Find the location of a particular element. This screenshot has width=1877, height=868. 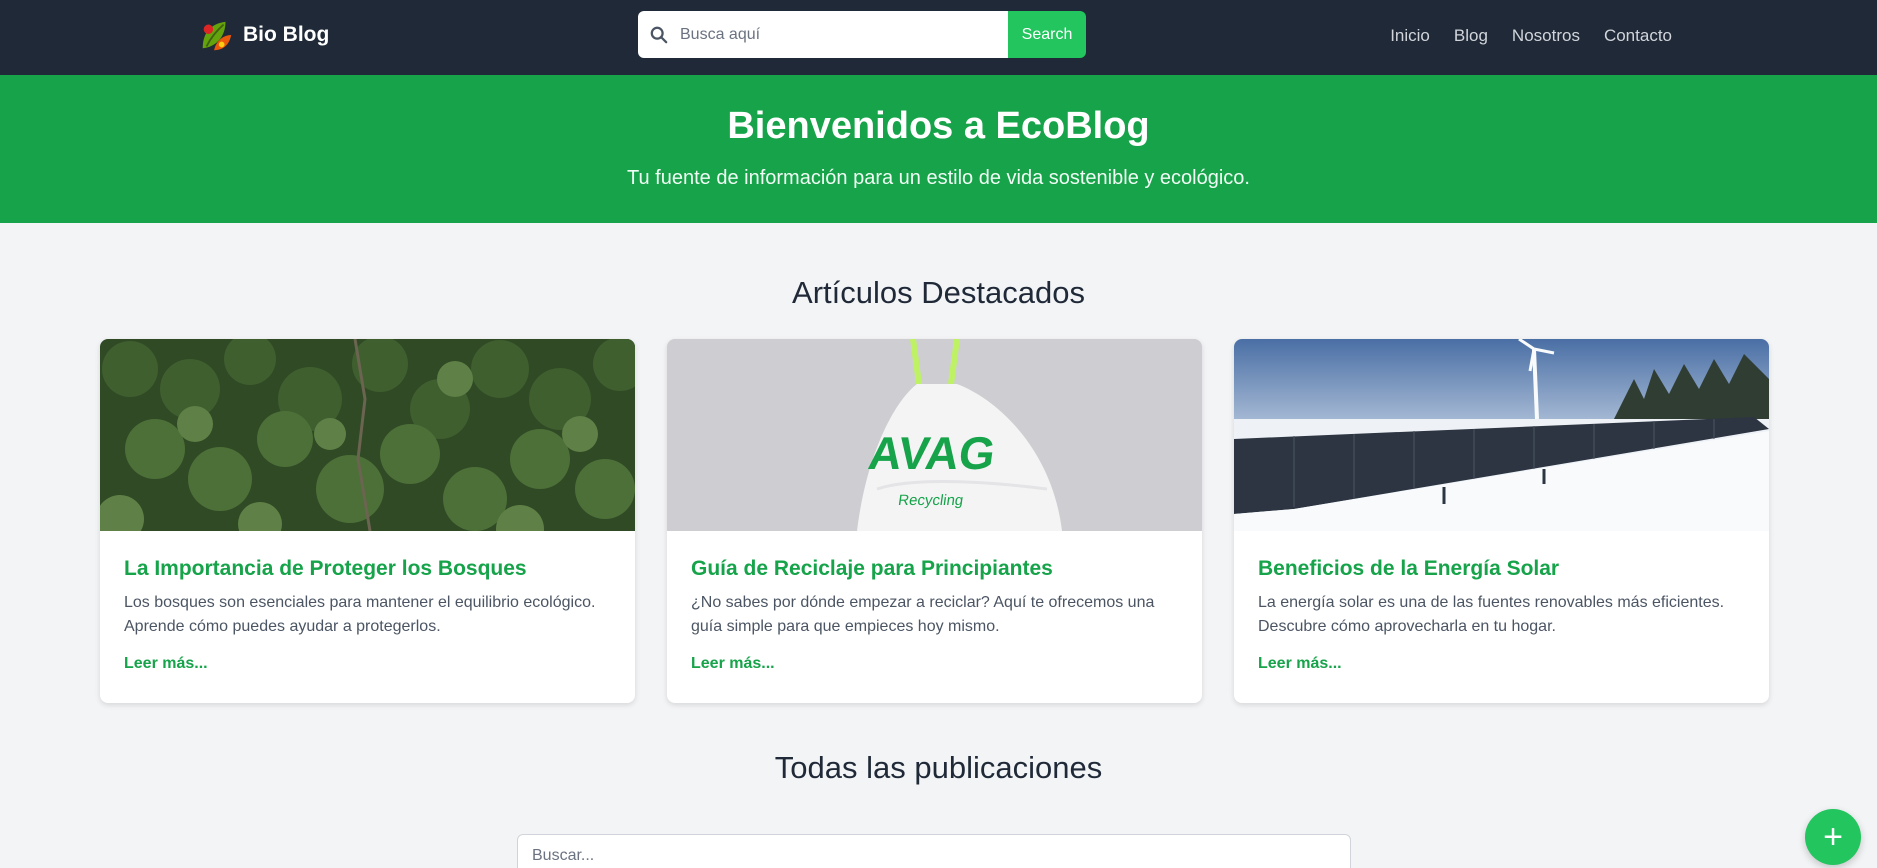

card-title: Beneficios de la Energía Solar is located at coordinates (1501, 569).